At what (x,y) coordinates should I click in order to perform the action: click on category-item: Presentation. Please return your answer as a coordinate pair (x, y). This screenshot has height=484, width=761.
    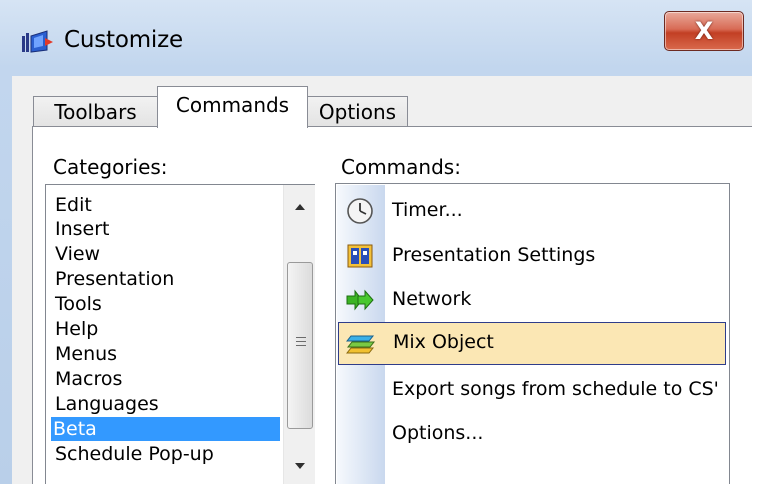
    Looking at the image, I should click on (166, 279).